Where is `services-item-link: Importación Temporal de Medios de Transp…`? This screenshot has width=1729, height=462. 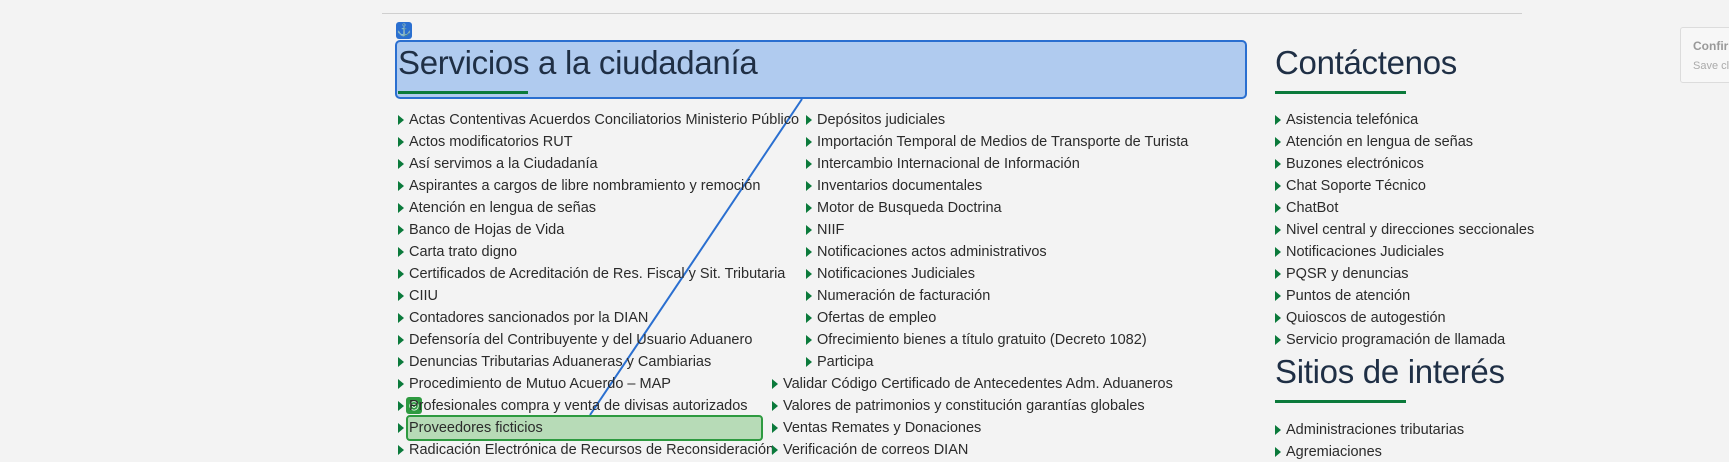 services-item-link: Importación Temporal de Medios de Transp… is located at coordinates (997, 142).